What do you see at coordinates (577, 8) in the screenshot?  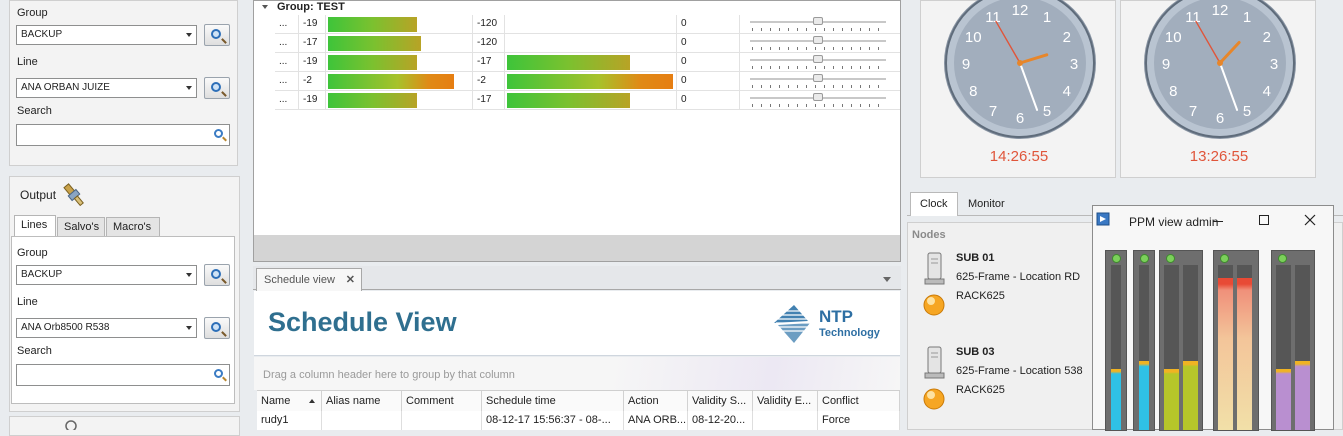 I see `group-header-row: Group: TEST` at bounding box center [577, 8].